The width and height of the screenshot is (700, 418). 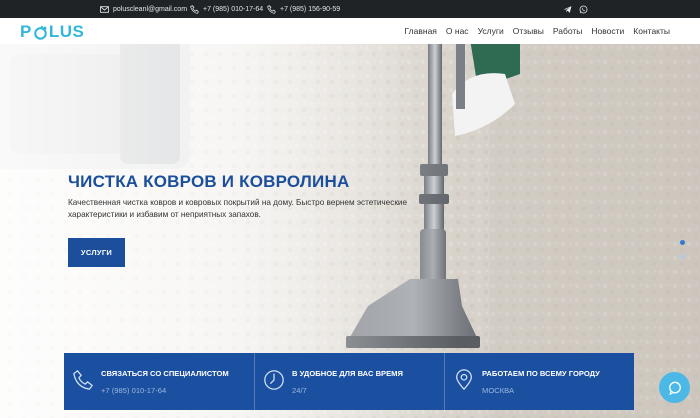 I want to click on logo: P LUS, so click(x=52, y=32).